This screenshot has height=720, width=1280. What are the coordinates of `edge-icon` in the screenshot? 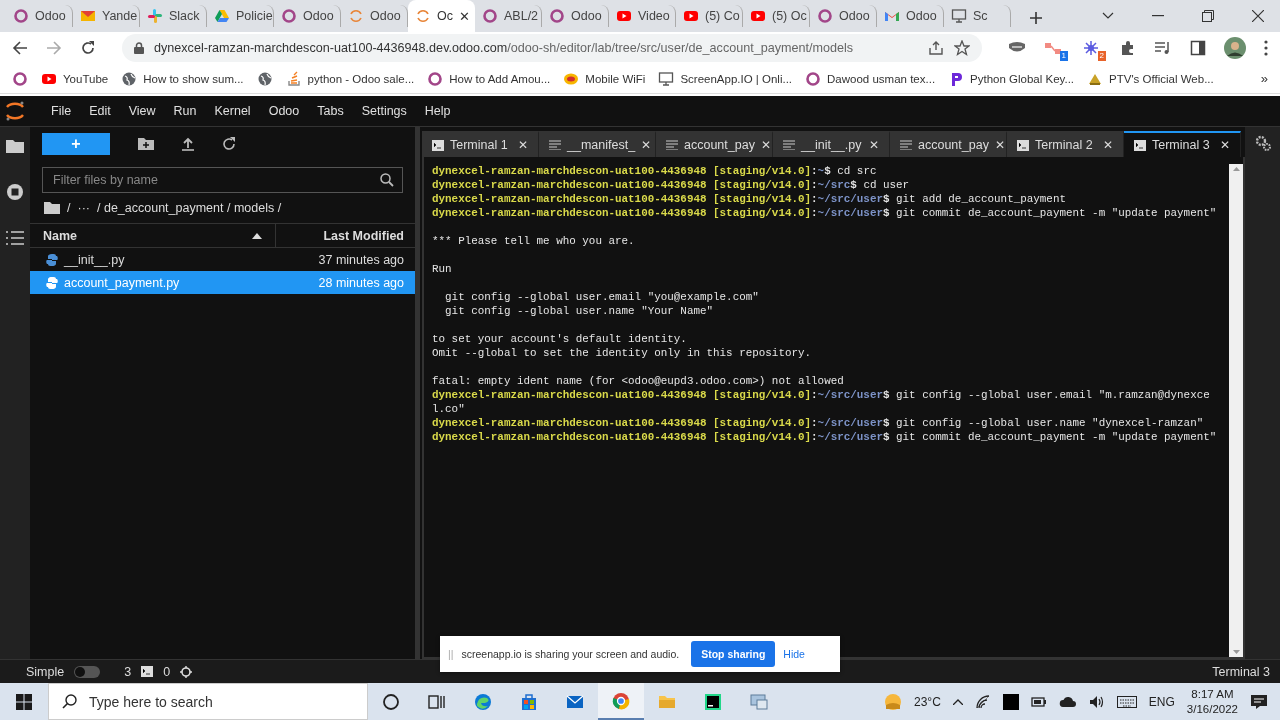 It's located at (483, 701).